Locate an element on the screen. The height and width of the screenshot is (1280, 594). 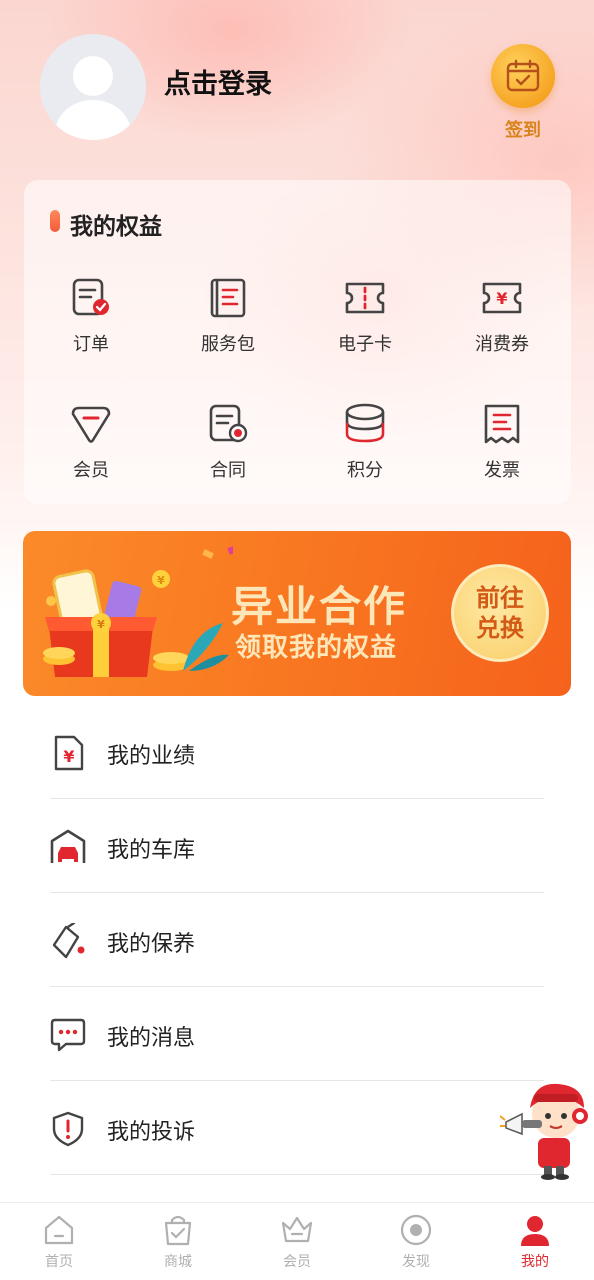
menu-label: 我的消息 is located at coordinates (151, 1038).